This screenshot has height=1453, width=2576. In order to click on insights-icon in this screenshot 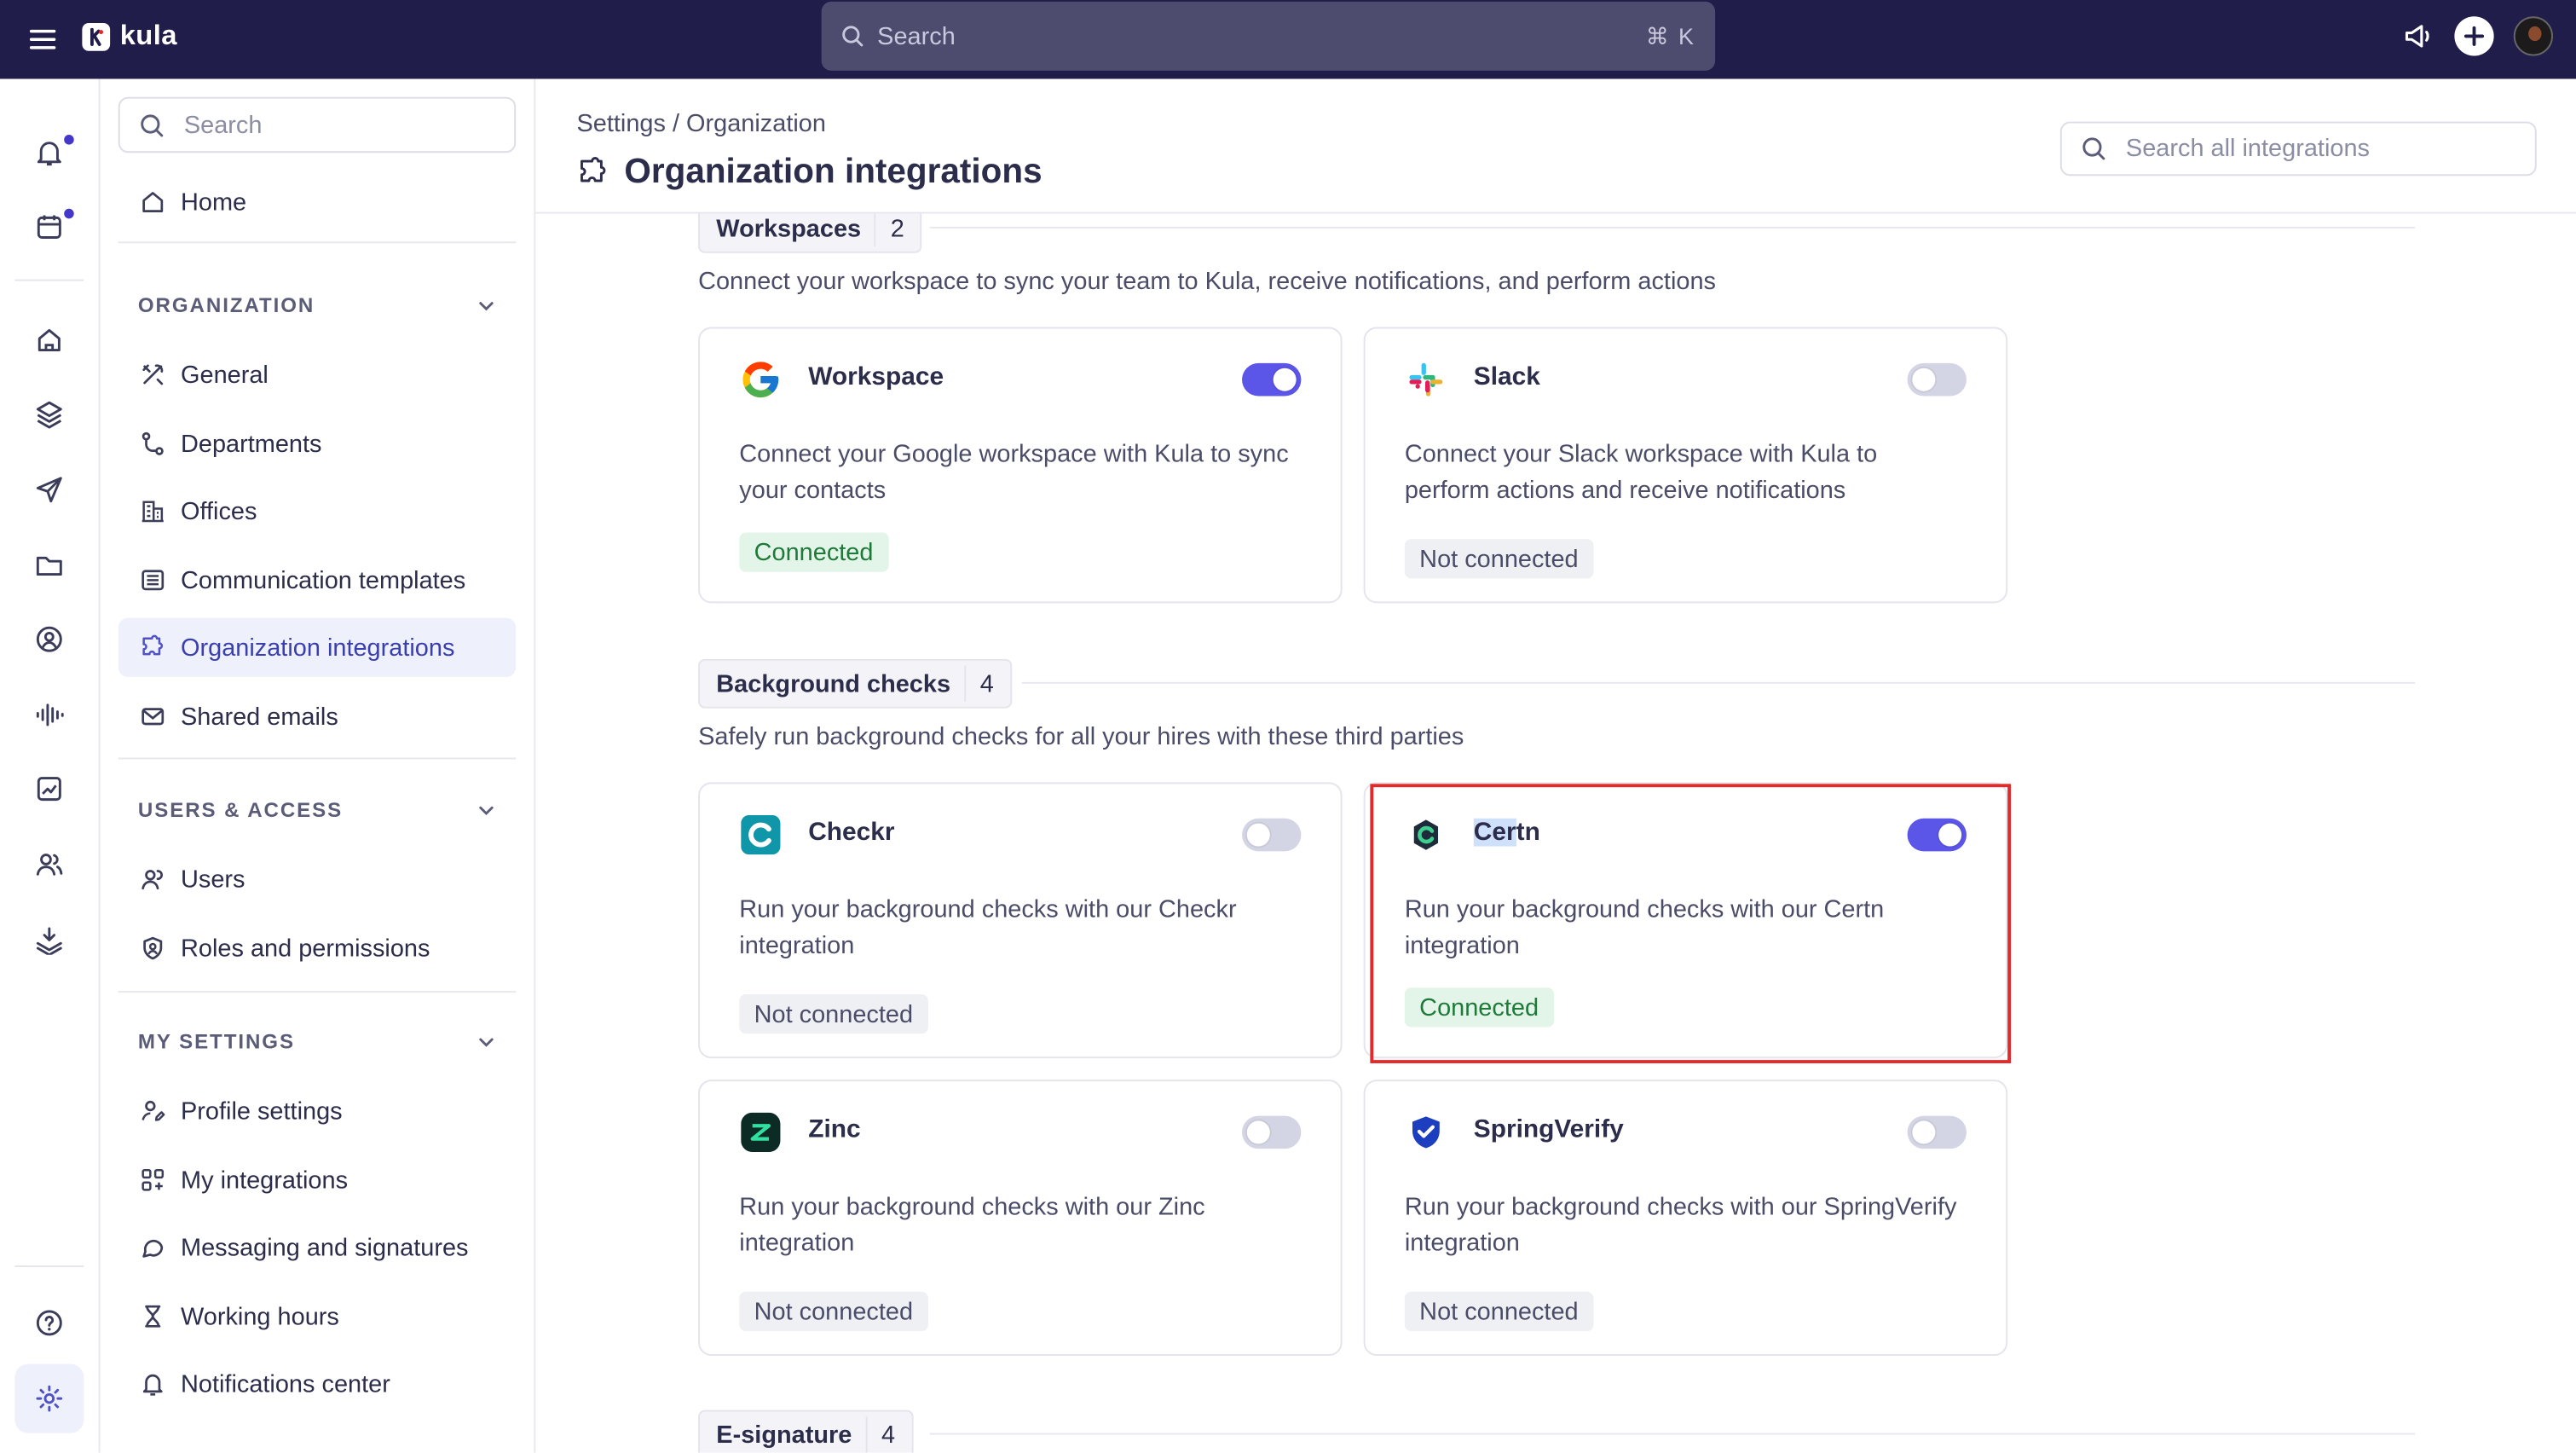, I will do `click(49, 788)`.